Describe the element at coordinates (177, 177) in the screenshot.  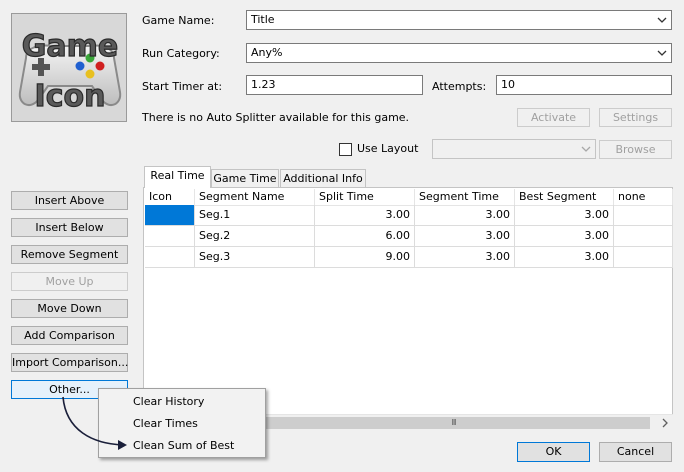
I see `tab-real-time: Real Time` at that location.